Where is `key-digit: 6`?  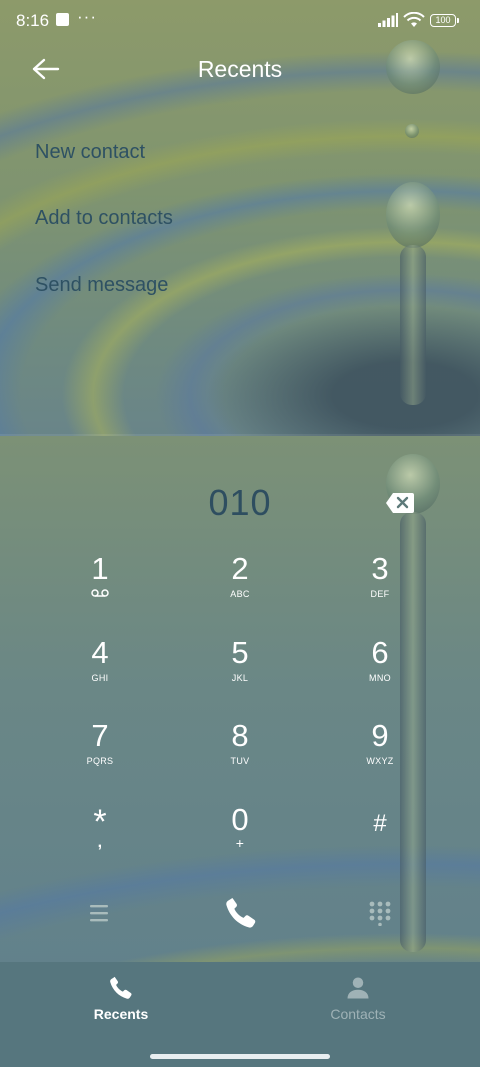
key-digit: 6 is located at coordinates (380, 652).